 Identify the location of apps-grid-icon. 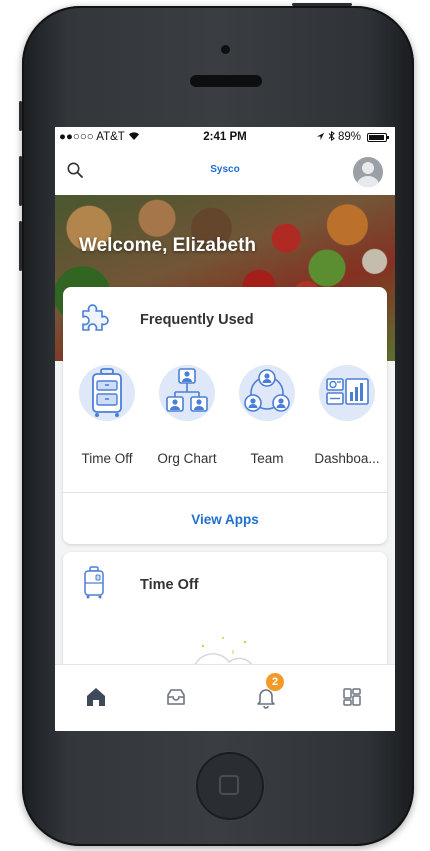
(352, 697).